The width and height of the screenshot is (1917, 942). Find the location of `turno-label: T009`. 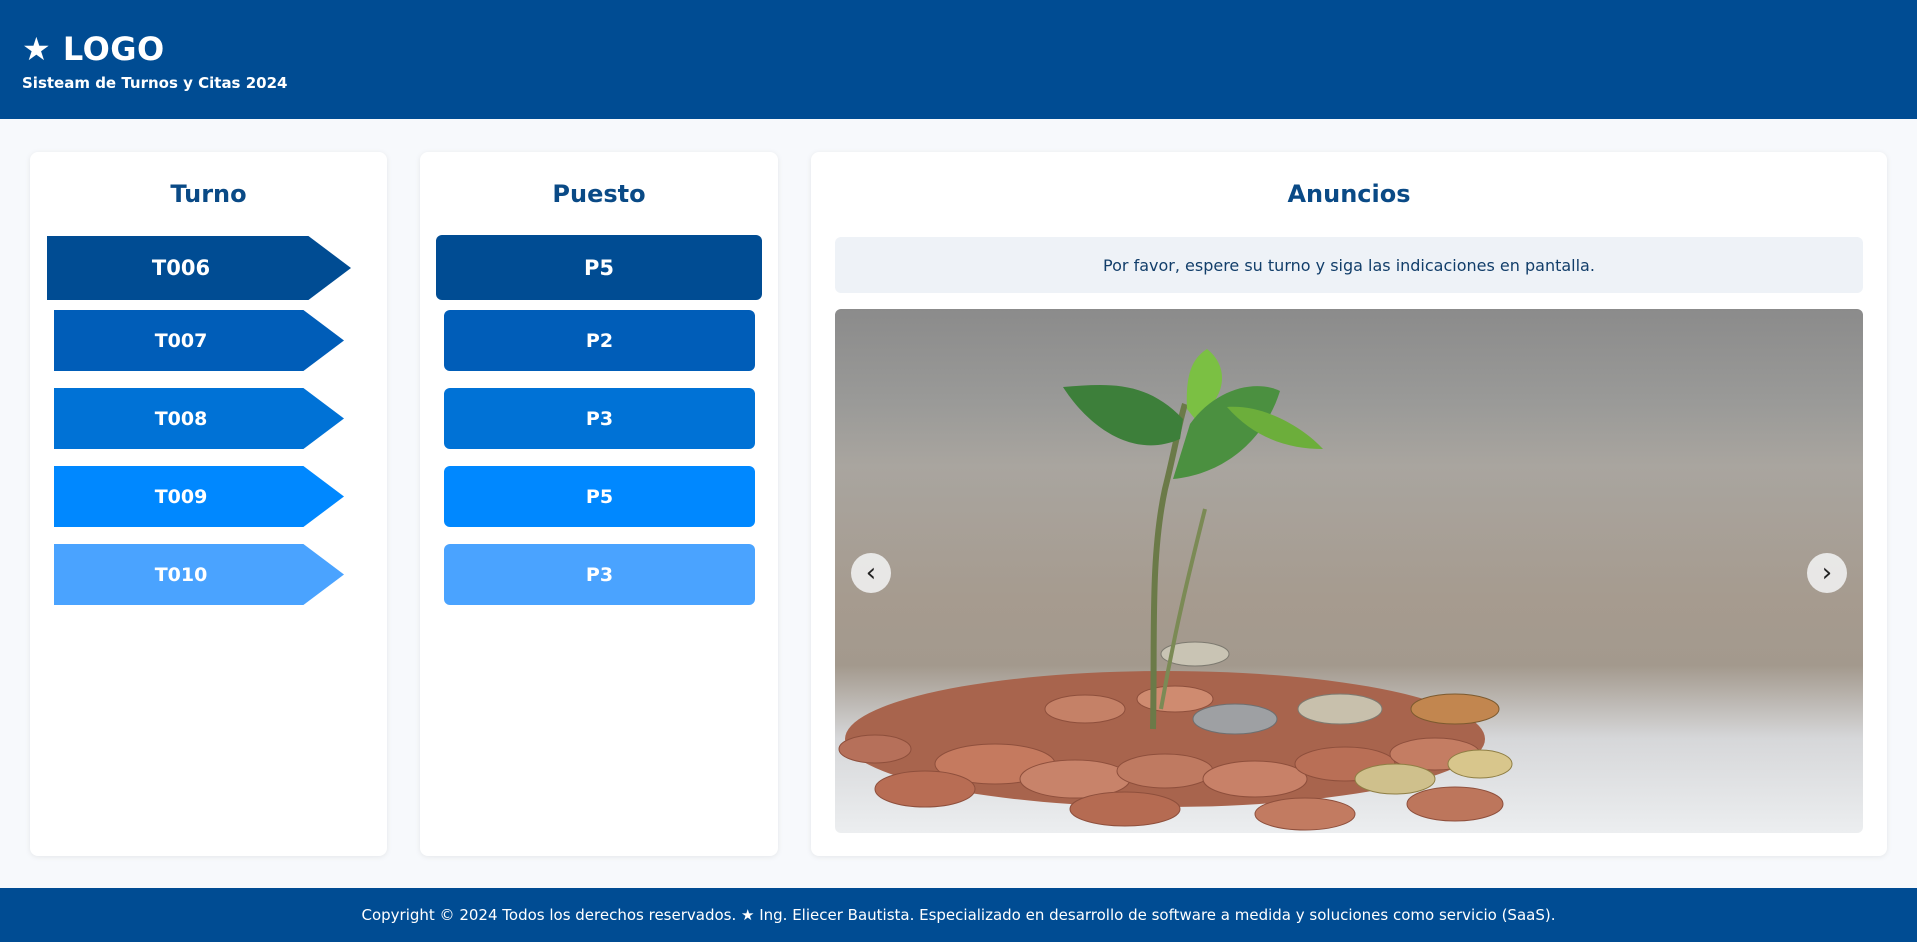

turno-label: T009 is located at coordinates (181, 496).